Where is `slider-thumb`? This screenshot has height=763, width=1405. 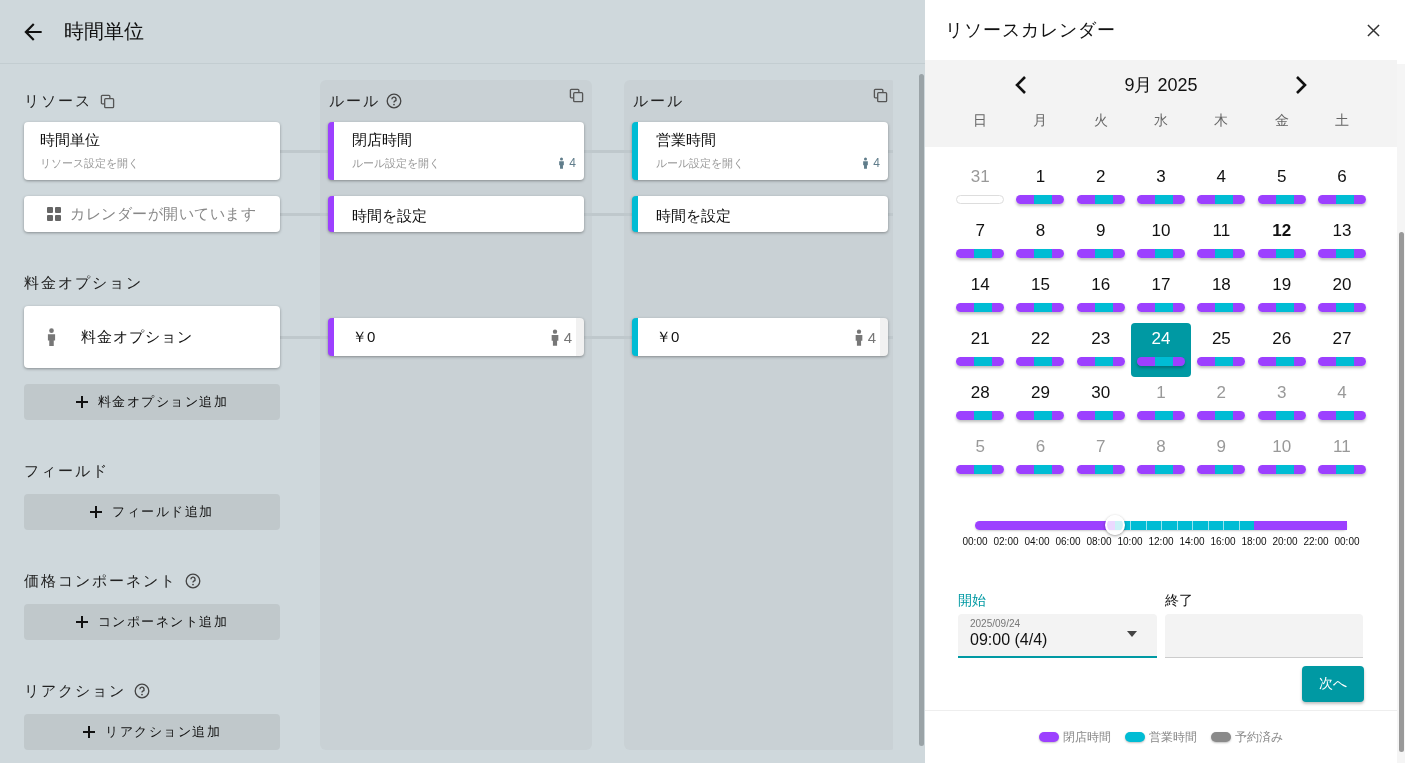 slider-thumb is located at coordinates (1114, 525).